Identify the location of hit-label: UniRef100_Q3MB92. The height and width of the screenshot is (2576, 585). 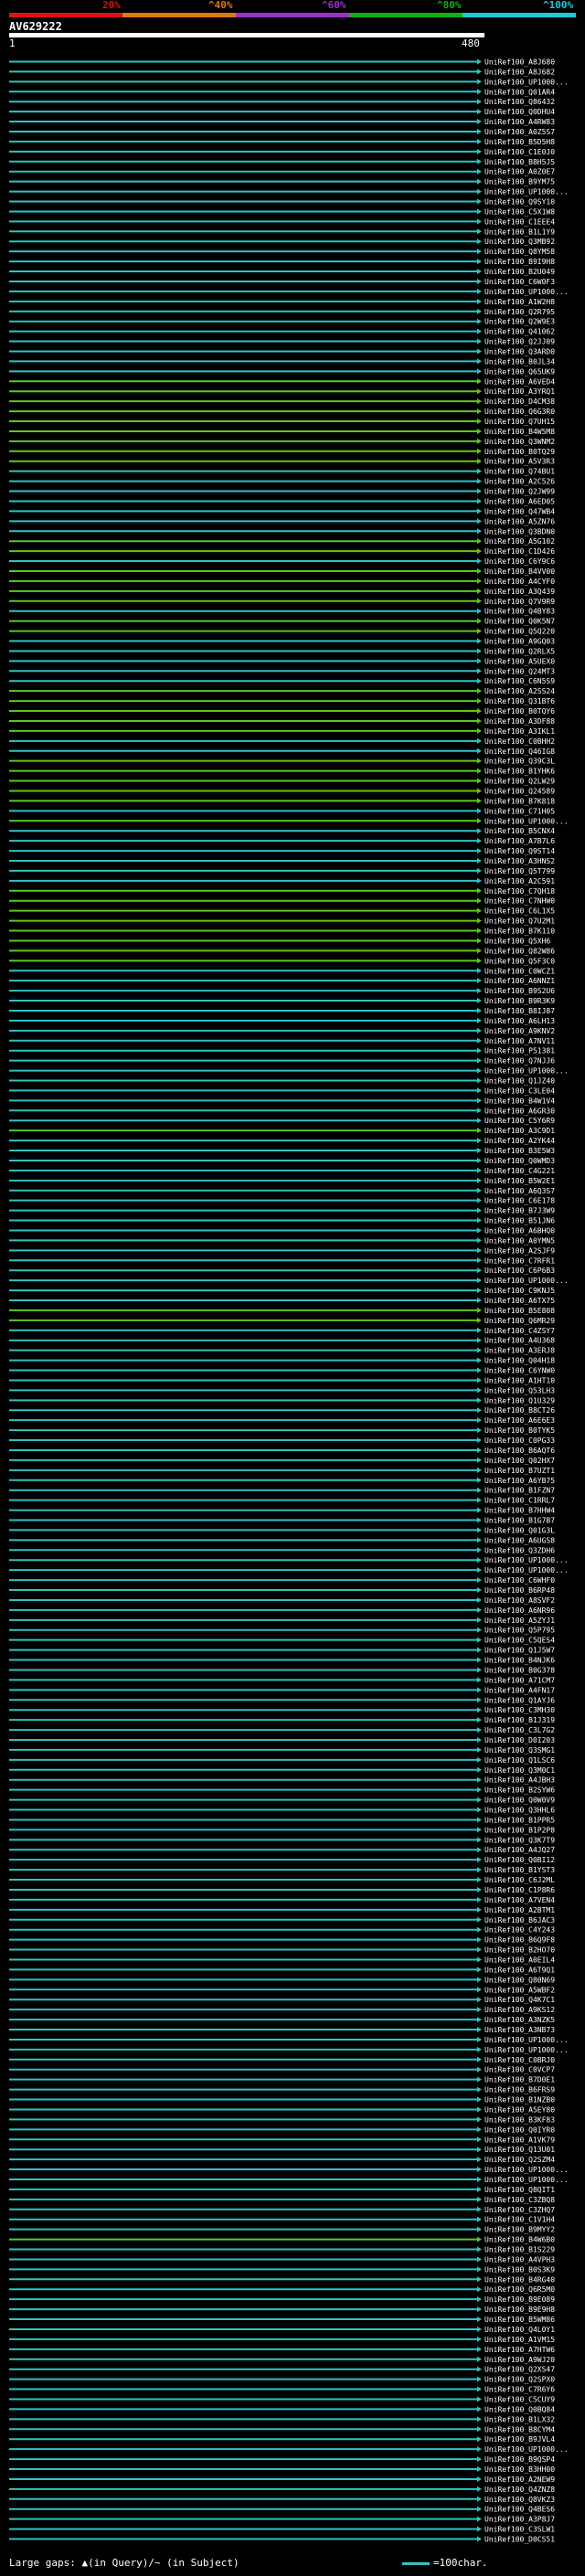
(519, 242).